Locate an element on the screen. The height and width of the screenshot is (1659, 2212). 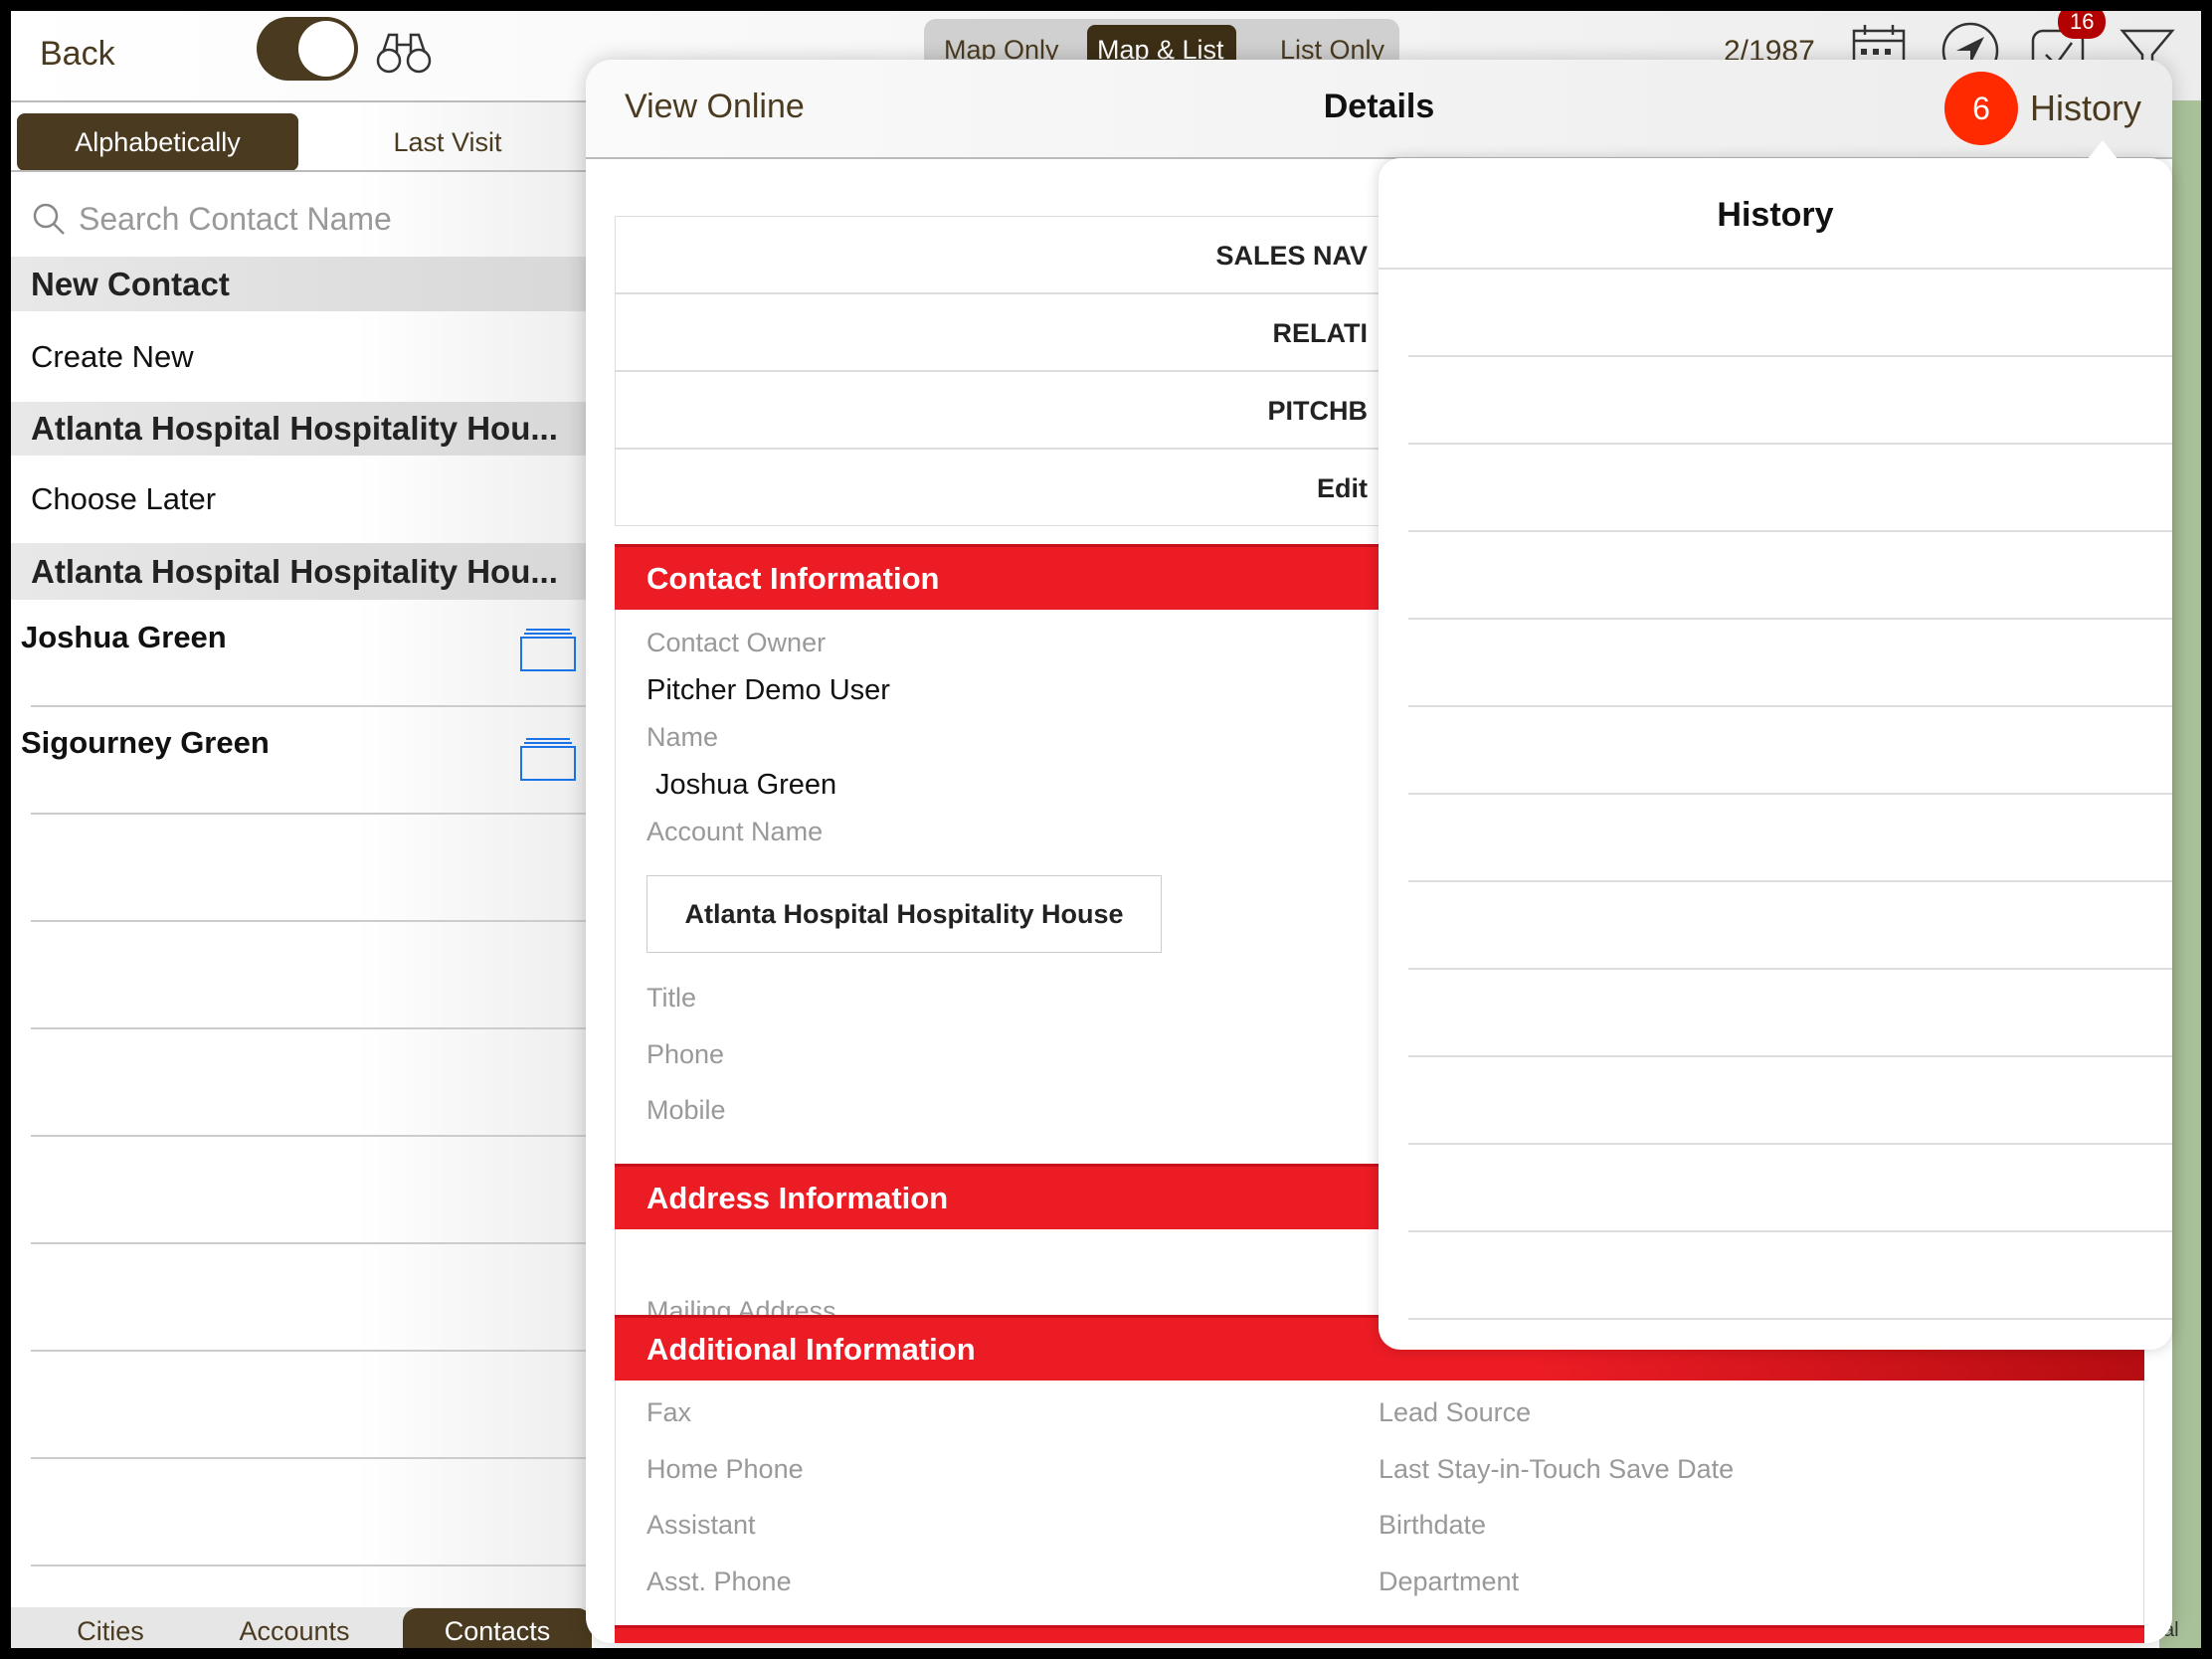
tab-accounts: Accounts is located at coordinates (294, 1628).